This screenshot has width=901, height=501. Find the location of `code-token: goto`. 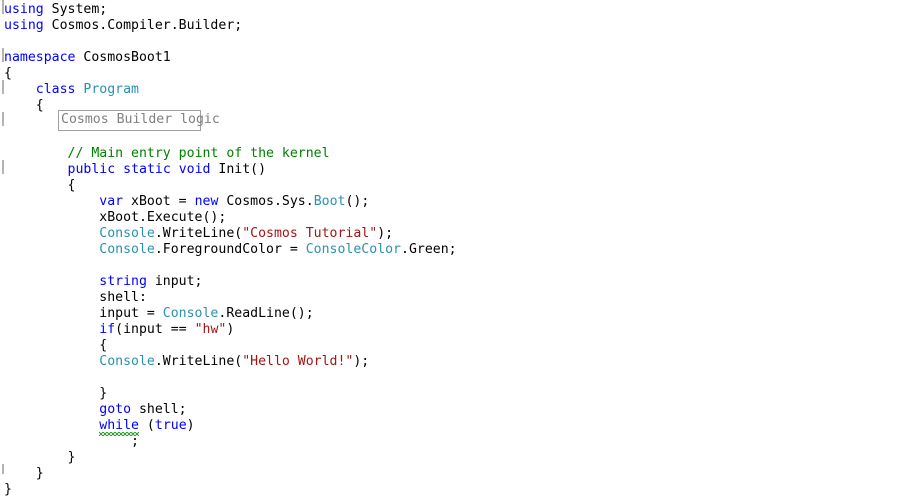

code-token: goto is located at coordinates (115, 409).